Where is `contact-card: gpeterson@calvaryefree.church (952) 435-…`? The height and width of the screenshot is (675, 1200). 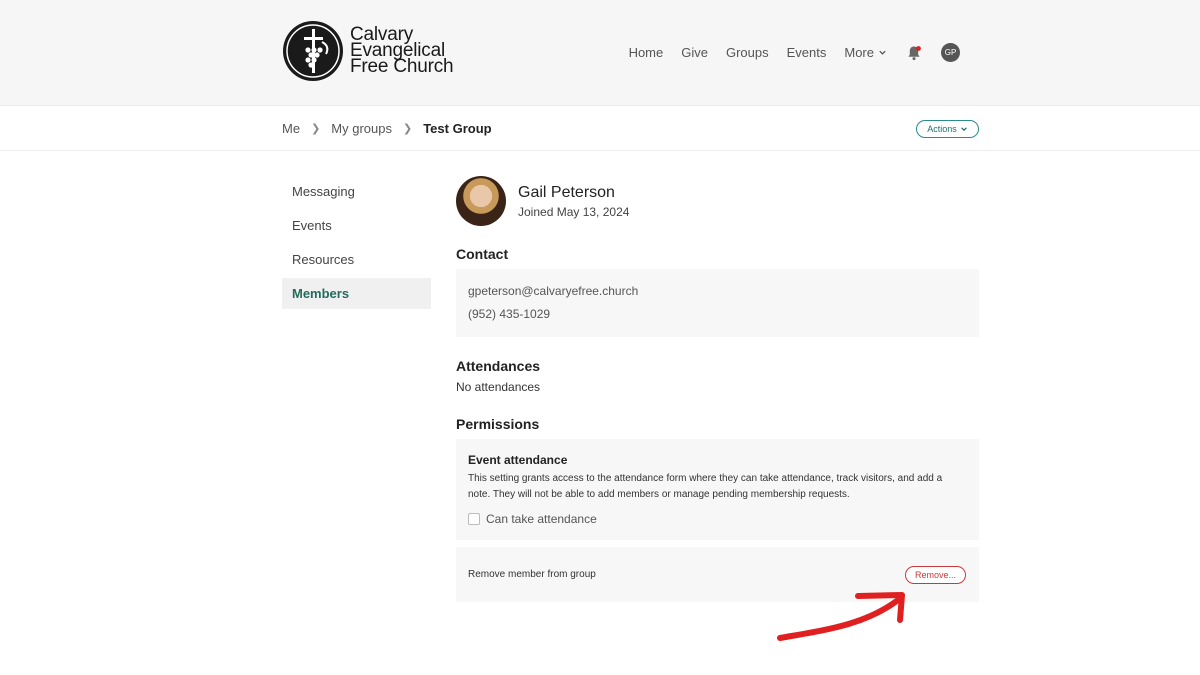
contact-card: gpeterson@calvaryefree.church (952) 435-… is located at coordinates (717, 303).